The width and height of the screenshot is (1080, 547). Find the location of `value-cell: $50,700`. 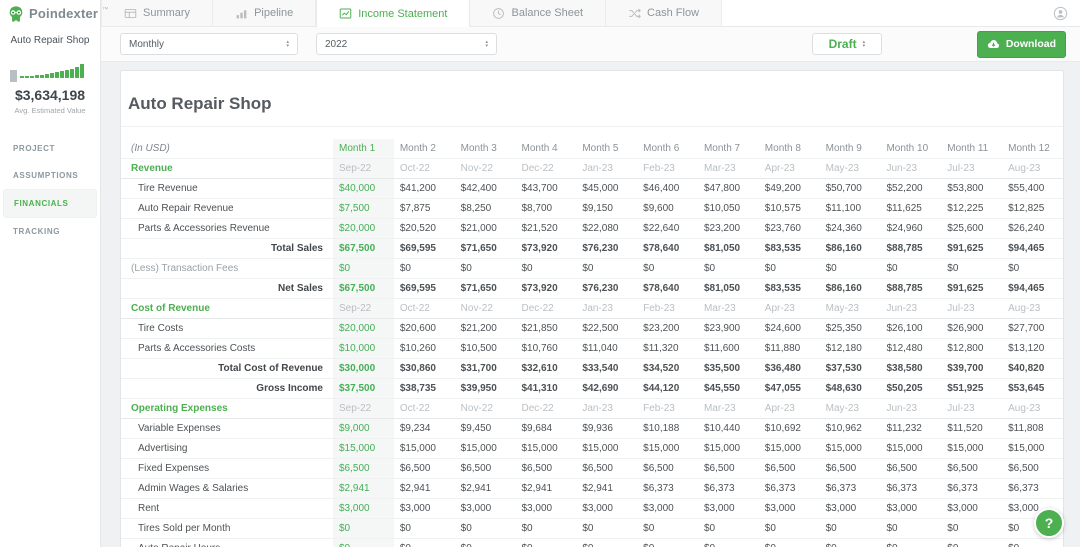

value-cell: $50,700 is located at coordinates (850, 188).